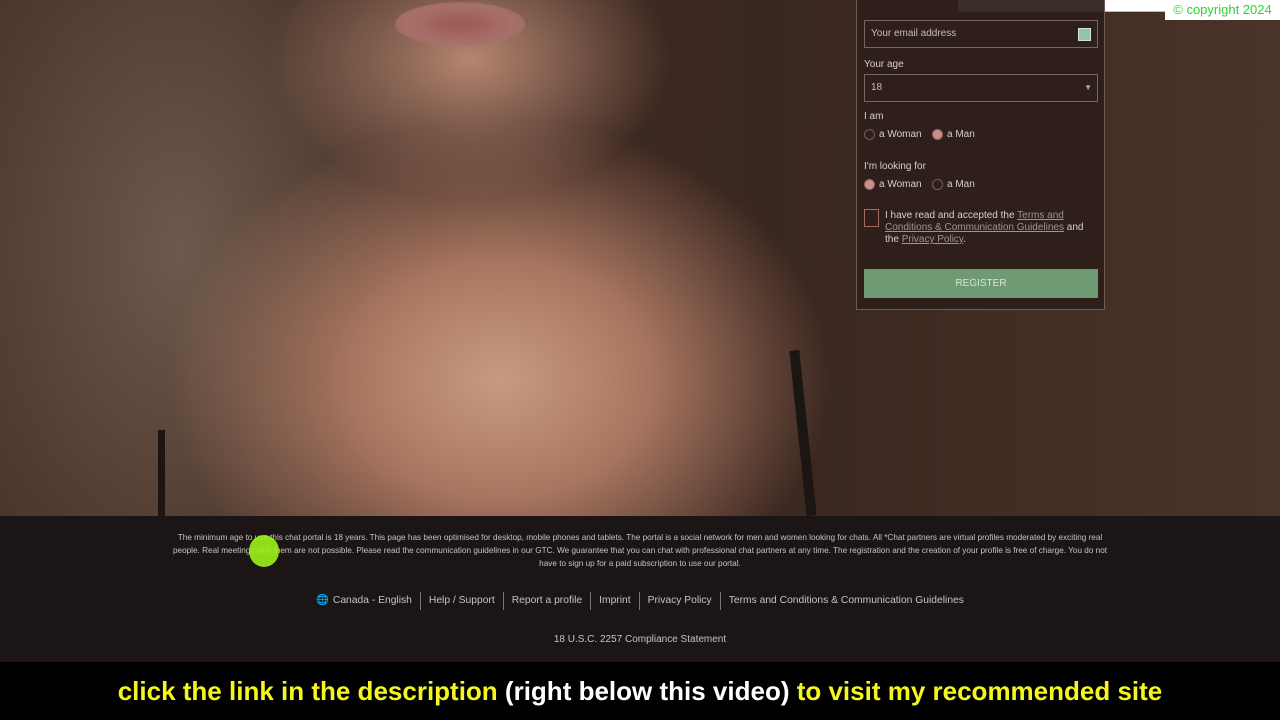  Describe the element at coordinates (895, 166) in the screenshot. I see `looking-for-label: I'm looking for` at that location.